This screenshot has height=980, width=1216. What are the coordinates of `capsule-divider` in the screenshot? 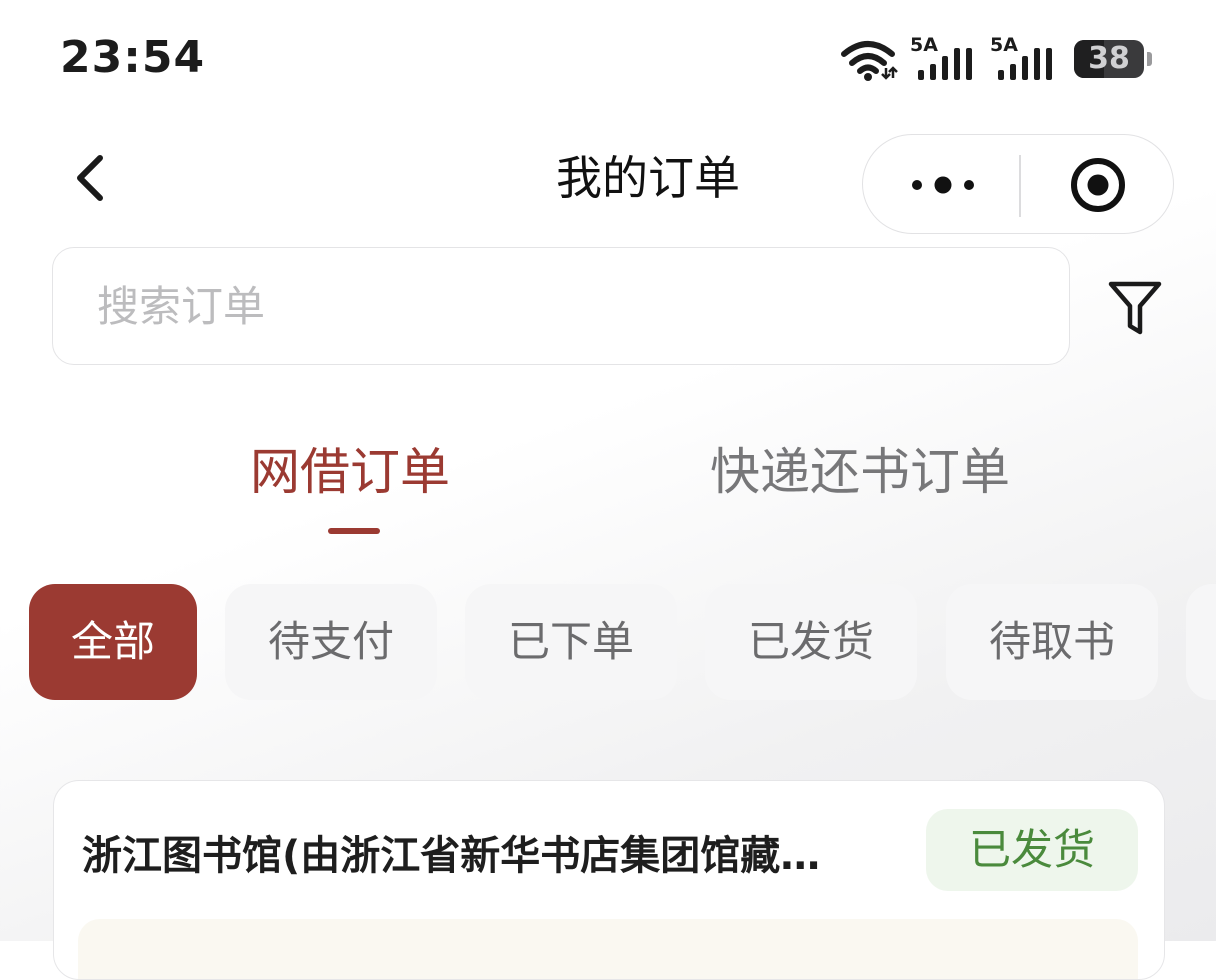 It's located at (1020, 186).